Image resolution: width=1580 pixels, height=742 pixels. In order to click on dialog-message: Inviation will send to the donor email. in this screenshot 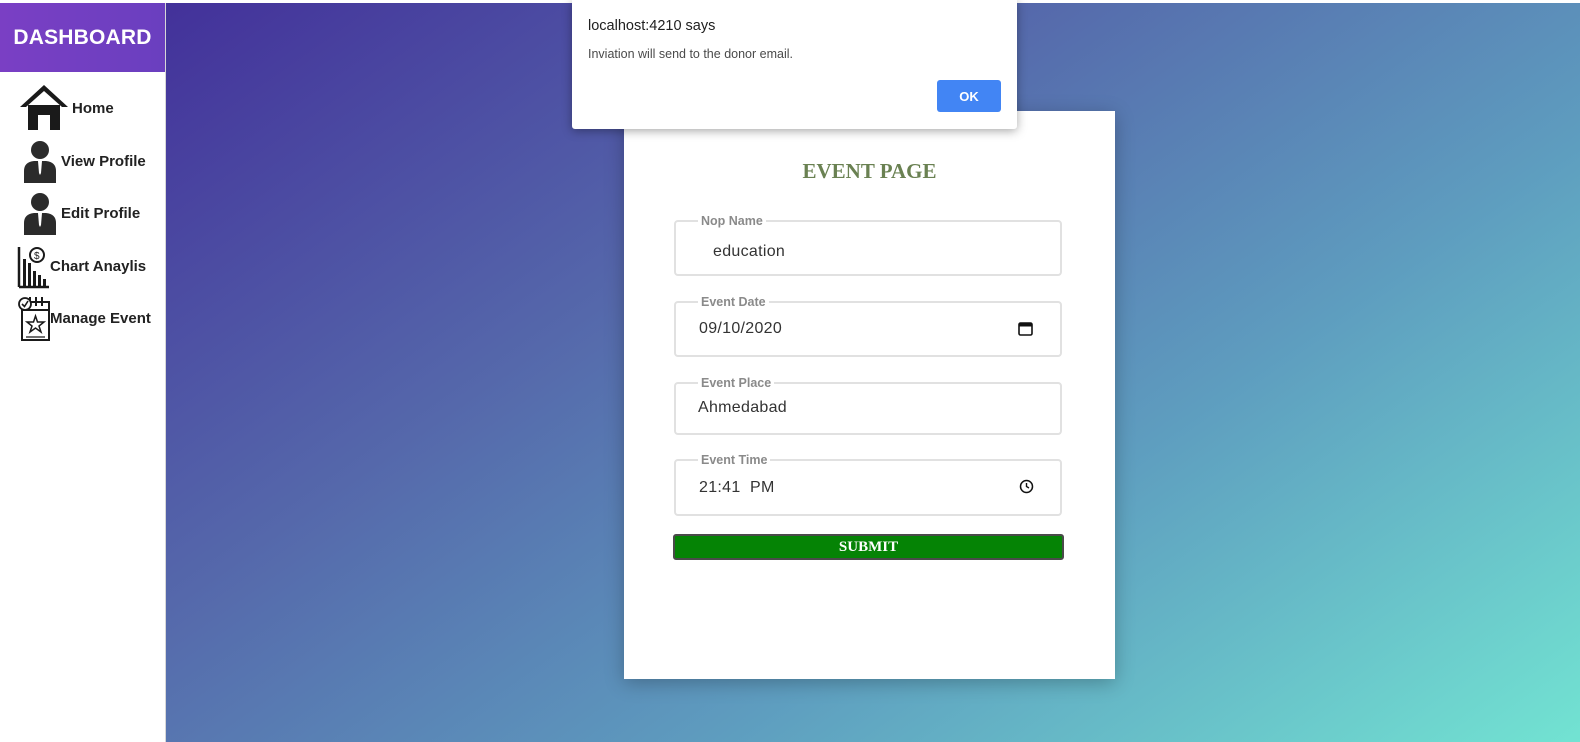, I will do `click(690, 54)`.